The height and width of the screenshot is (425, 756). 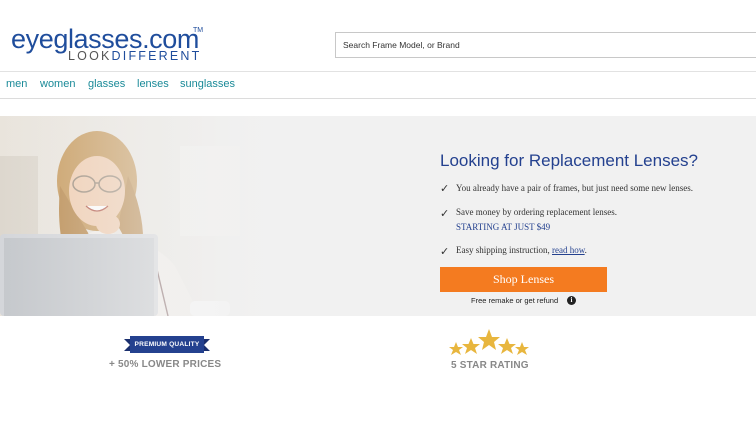 I want to click on shipping-text: Easy shipping instruction,, so click(x=503, y=250).